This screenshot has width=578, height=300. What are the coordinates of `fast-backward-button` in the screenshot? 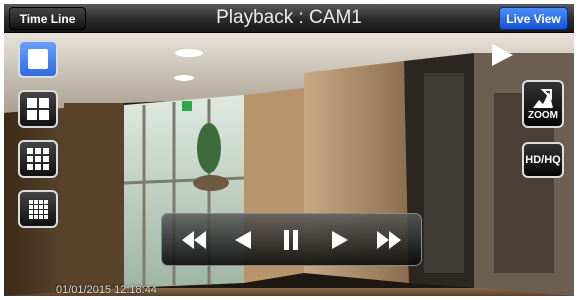 It's located at (194, 240).